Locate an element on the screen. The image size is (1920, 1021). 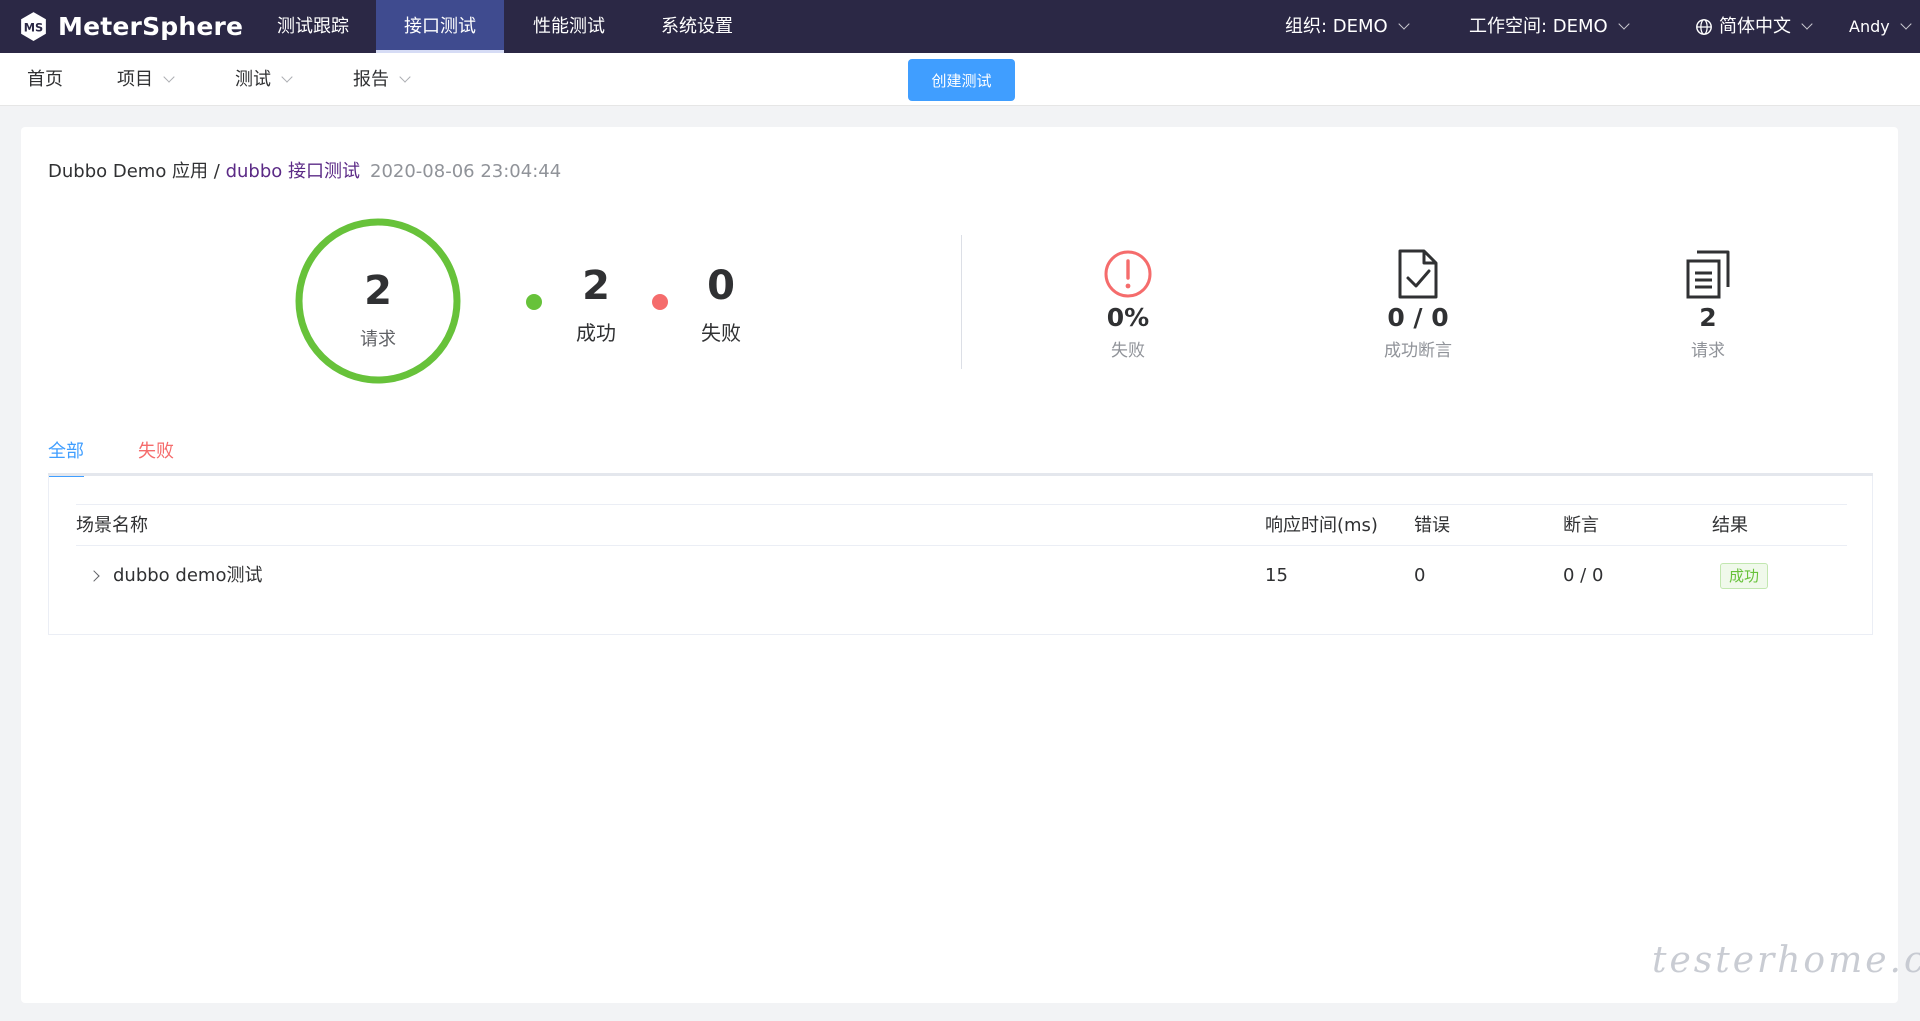
app-name: MeterSphere is located at coordinates (151, 26).